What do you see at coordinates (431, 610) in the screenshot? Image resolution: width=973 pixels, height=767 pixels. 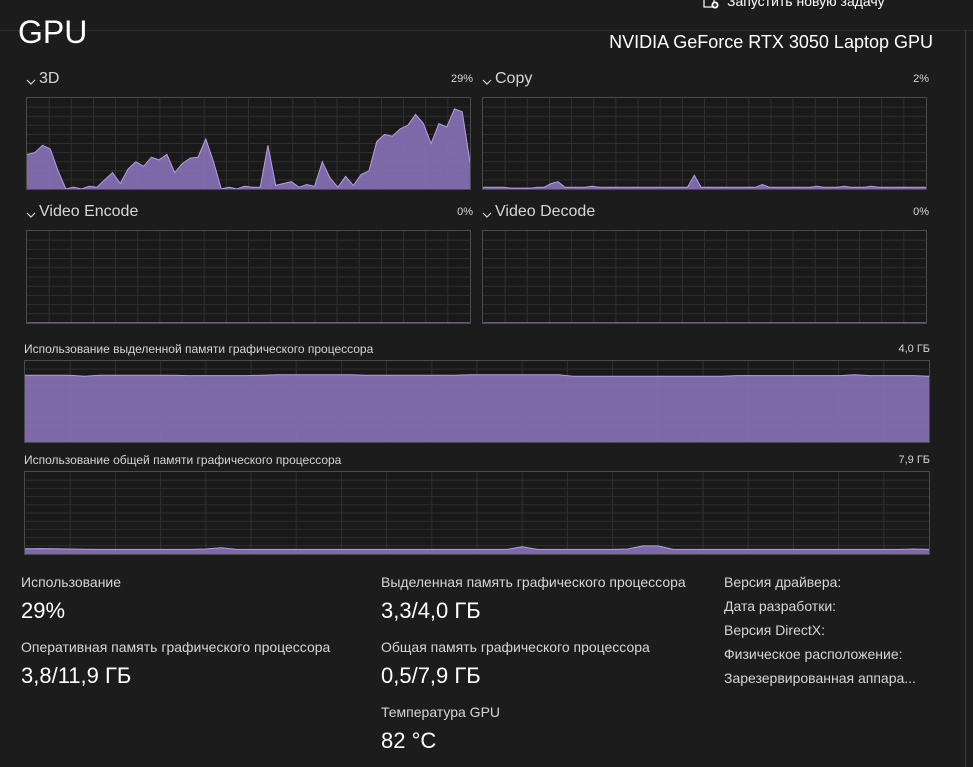 I see `dedicated-memory-value: 3,3/4,0 ГБ` at bounding box center [431, 610].